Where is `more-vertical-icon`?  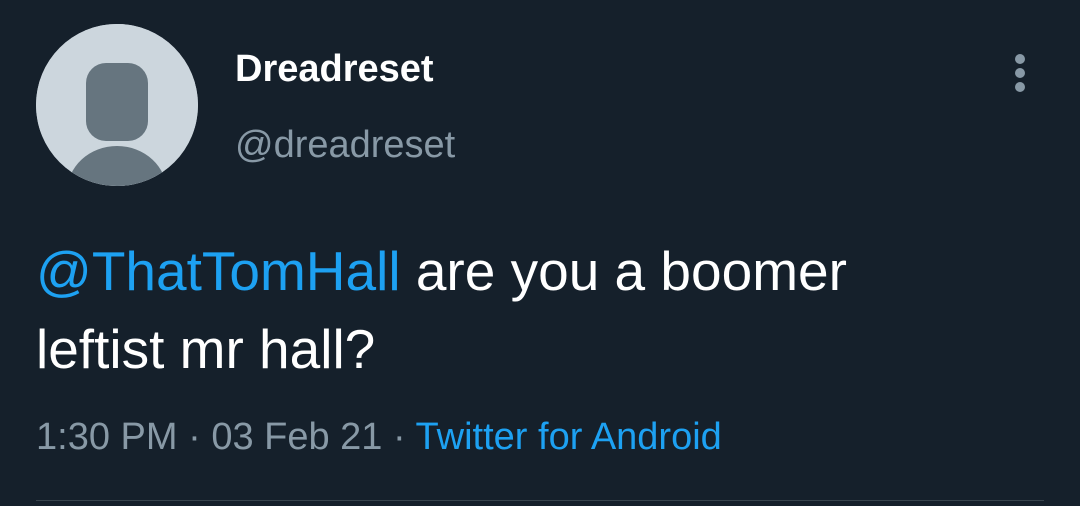 more-vertical-icon is located at coordinates (1020, 71).